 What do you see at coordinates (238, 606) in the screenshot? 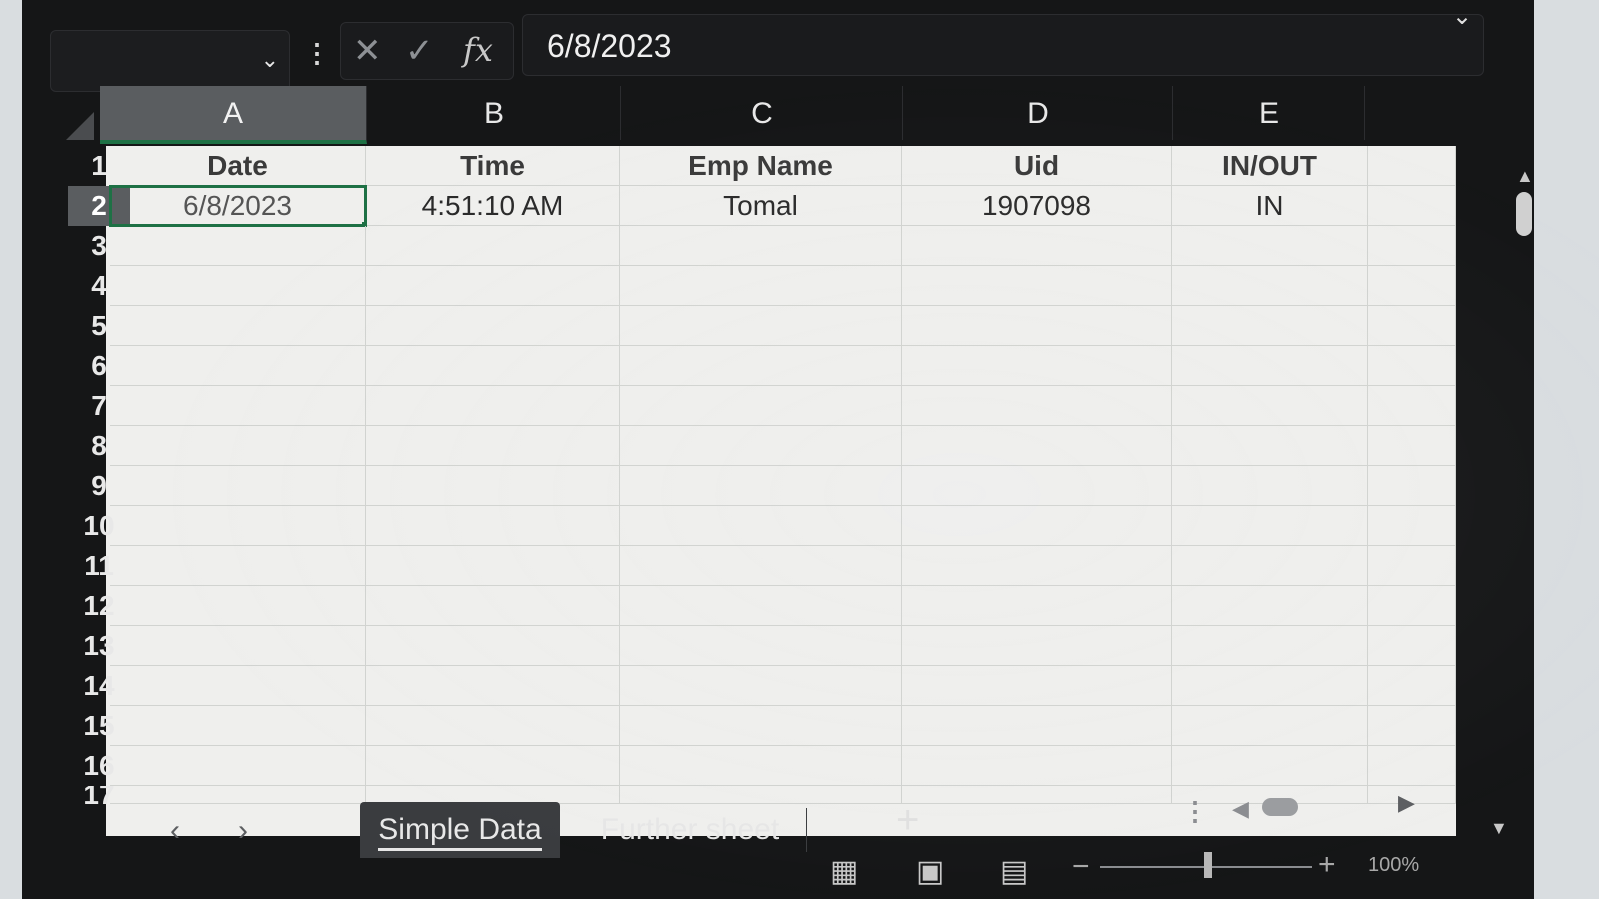
I see `cell-a12` at bounding box center [238, 606].